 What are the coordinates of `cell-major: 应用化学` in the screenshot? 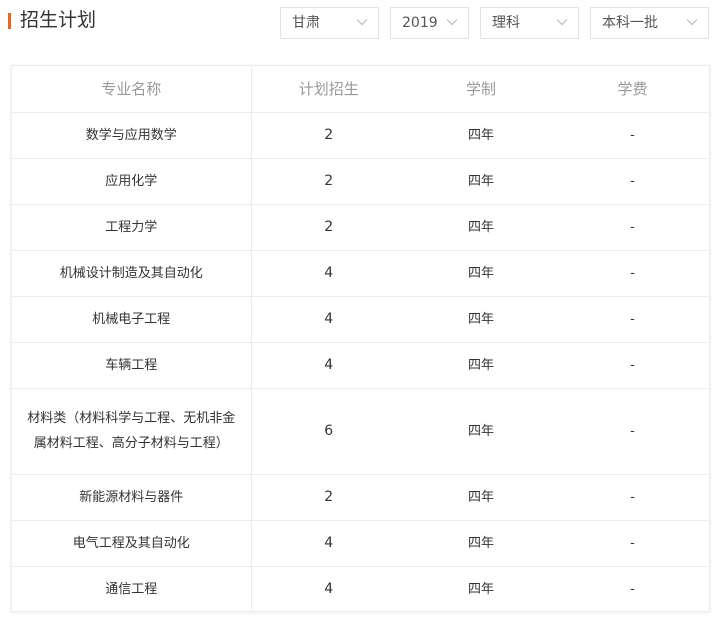 It's located at (132, 181).